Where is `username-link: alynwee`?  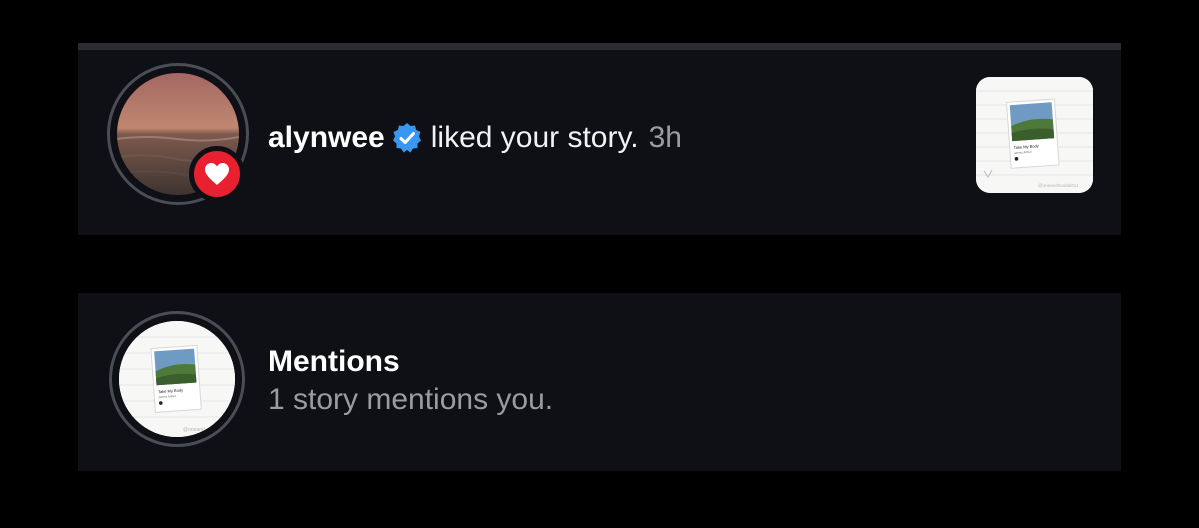
username-link: alynwee is located at coordinates (326, 138).